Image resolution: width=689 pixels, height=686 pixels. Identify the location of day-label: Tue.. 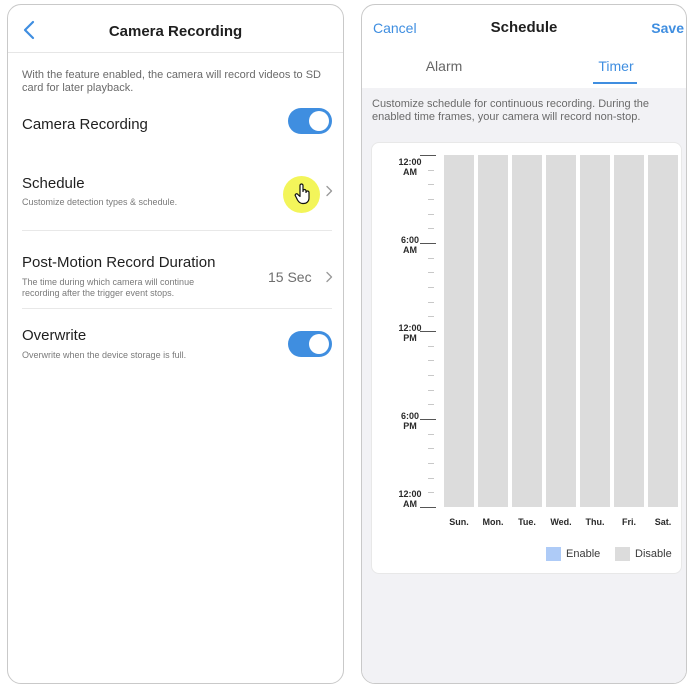
(527, 522).